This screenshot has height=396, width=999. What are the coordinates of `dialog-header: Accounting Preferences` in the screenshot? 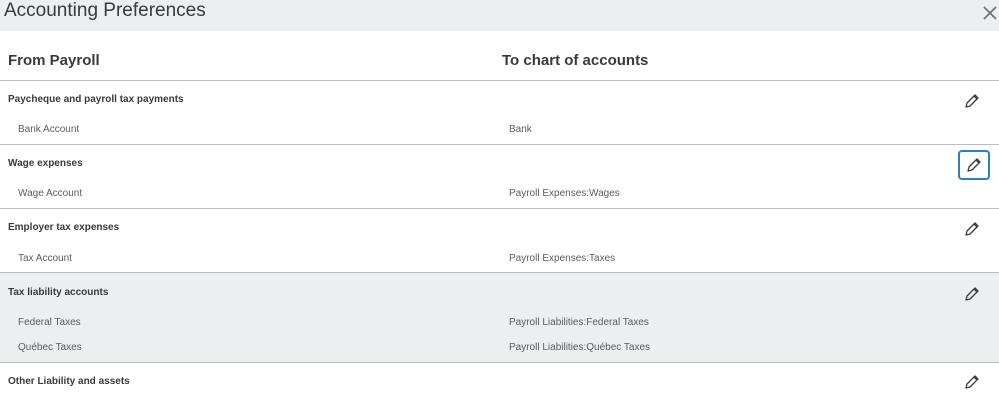 It's located at (499, 15).